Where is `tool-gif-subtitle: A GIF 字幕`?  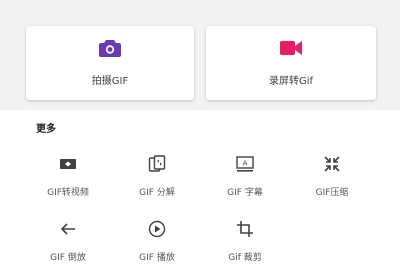 tool-gif-subtitle: A GIF 字幕 is located at coordinates (245, 180).